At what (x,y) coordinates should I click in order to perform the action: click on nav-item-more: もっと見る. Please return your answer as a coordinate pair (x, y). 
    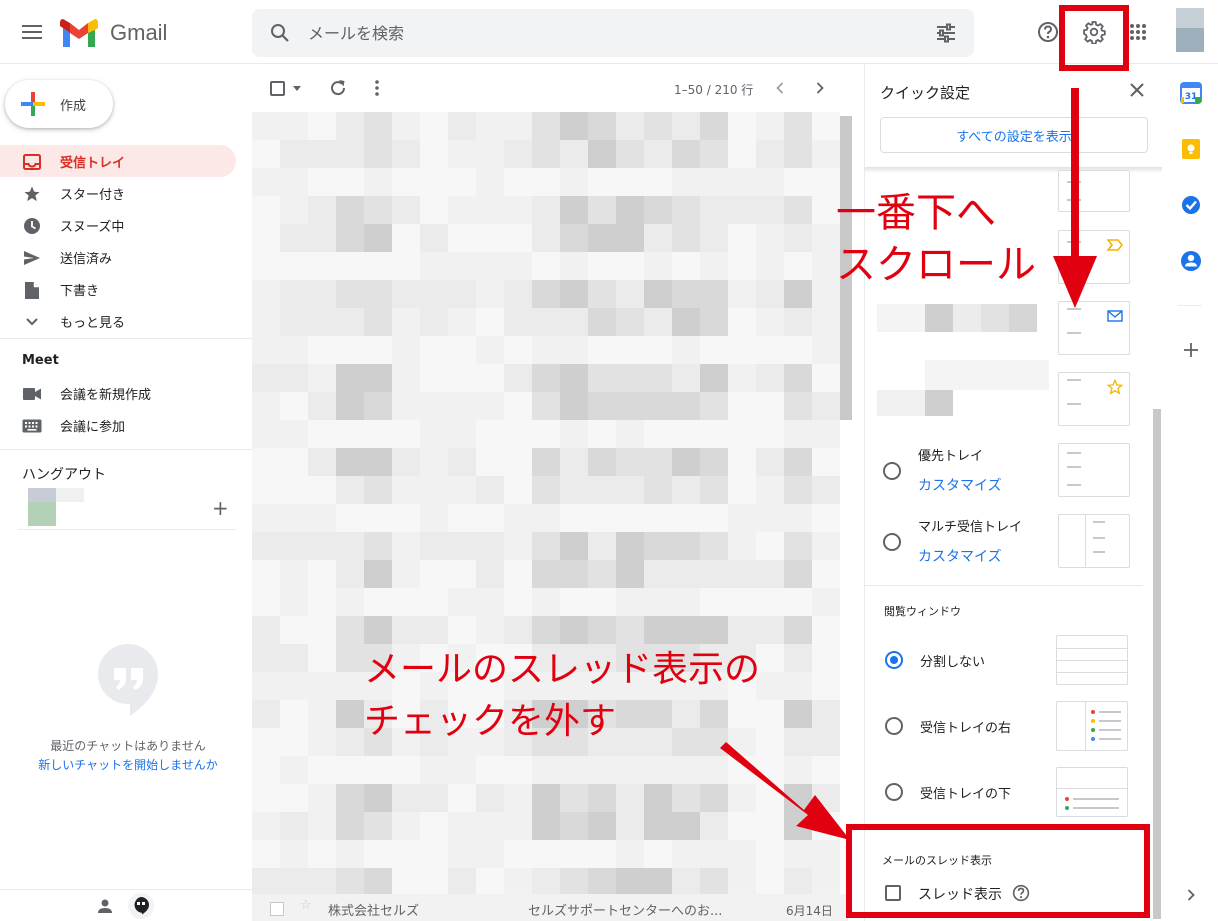
    Looking at the image, I should click on (118, 321).